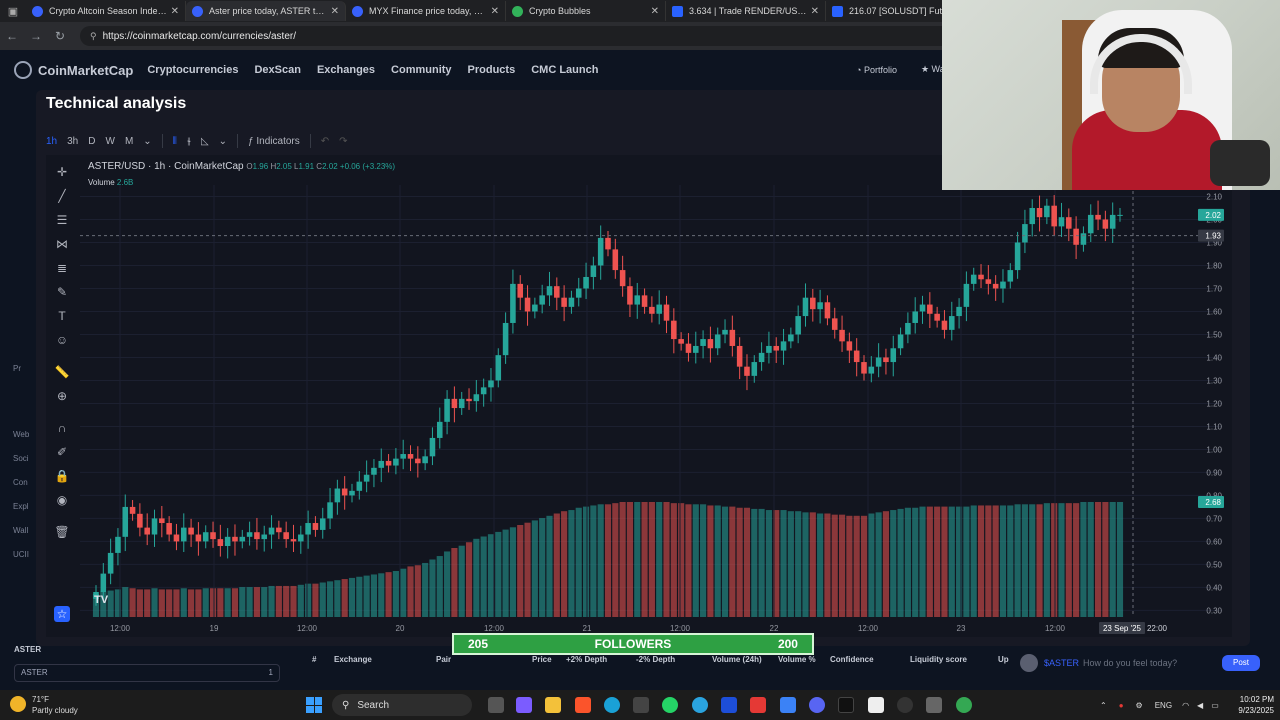 The width and height of the screenshot is (1280, 720). I want to click on chrome-icon, so click(964, 705).